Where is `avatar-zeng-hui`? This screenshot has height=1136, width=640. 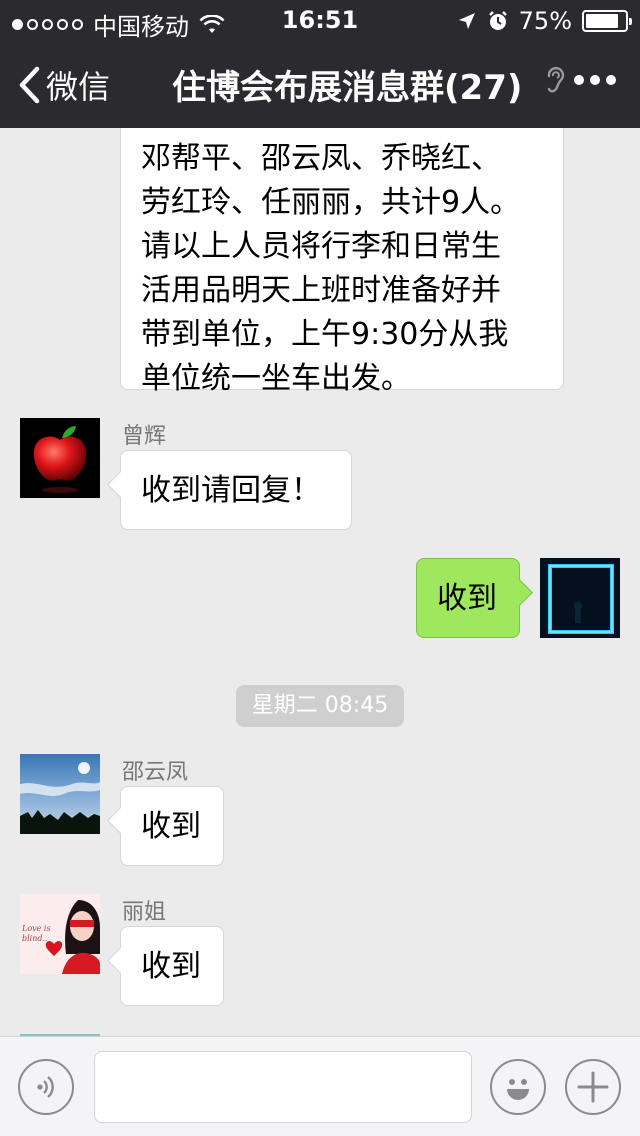
avatar-zeng-hui is located at coordinates (60, 458).